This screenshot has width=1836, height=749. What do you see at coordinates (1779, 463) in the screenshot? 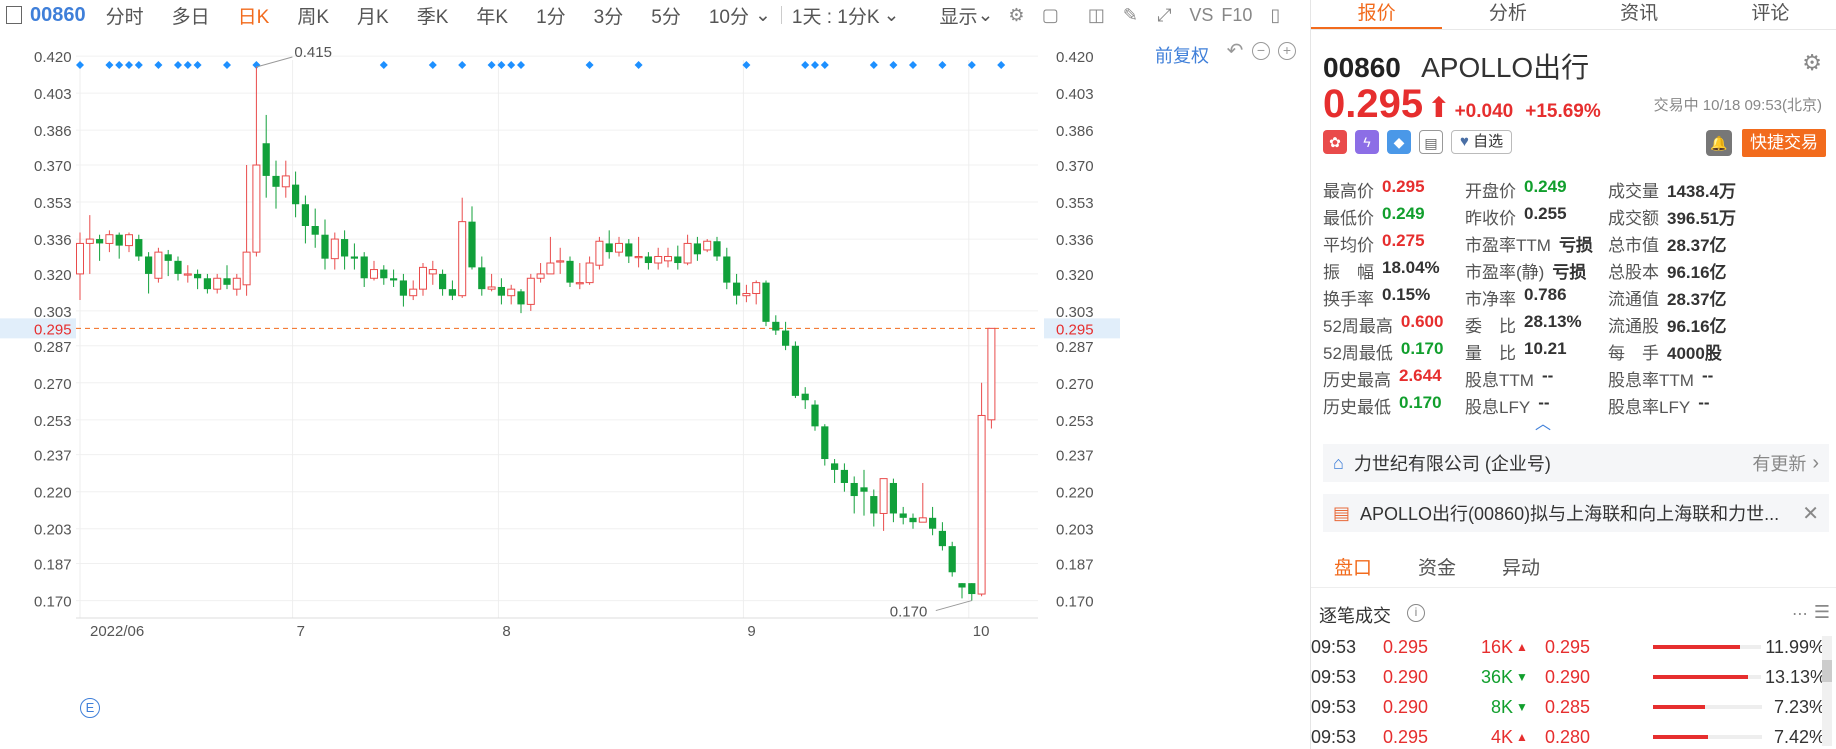
I see `news-more-link: 有更新` at bounding box center [1779, 463].